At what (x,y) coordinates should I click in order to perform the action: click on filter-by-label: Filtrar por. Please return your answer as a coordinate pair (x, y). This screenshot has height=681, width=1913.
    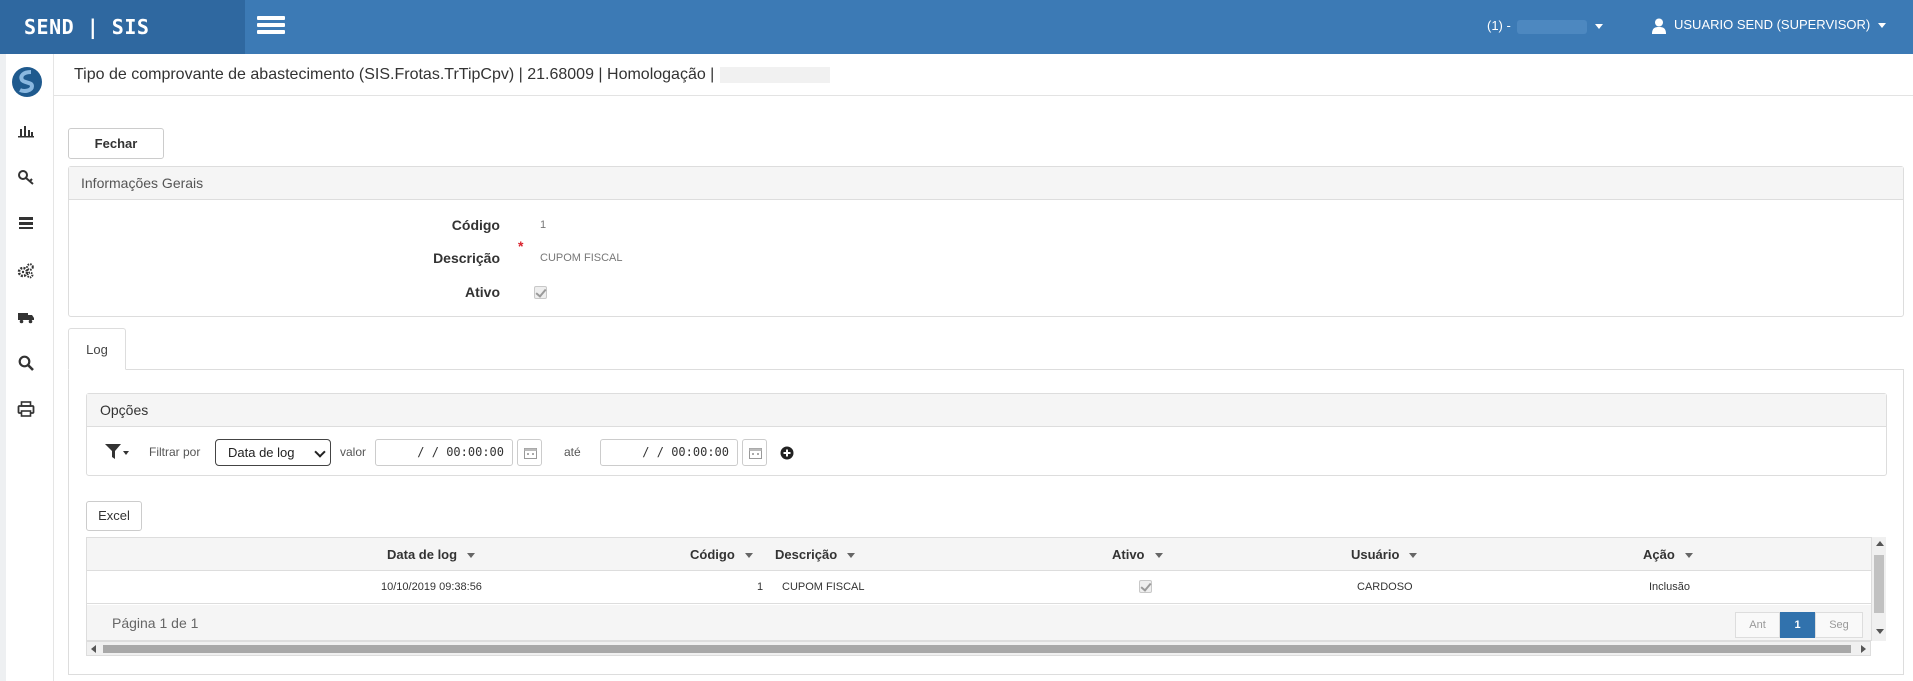
    Looking at the image, I should click on (175, 452).